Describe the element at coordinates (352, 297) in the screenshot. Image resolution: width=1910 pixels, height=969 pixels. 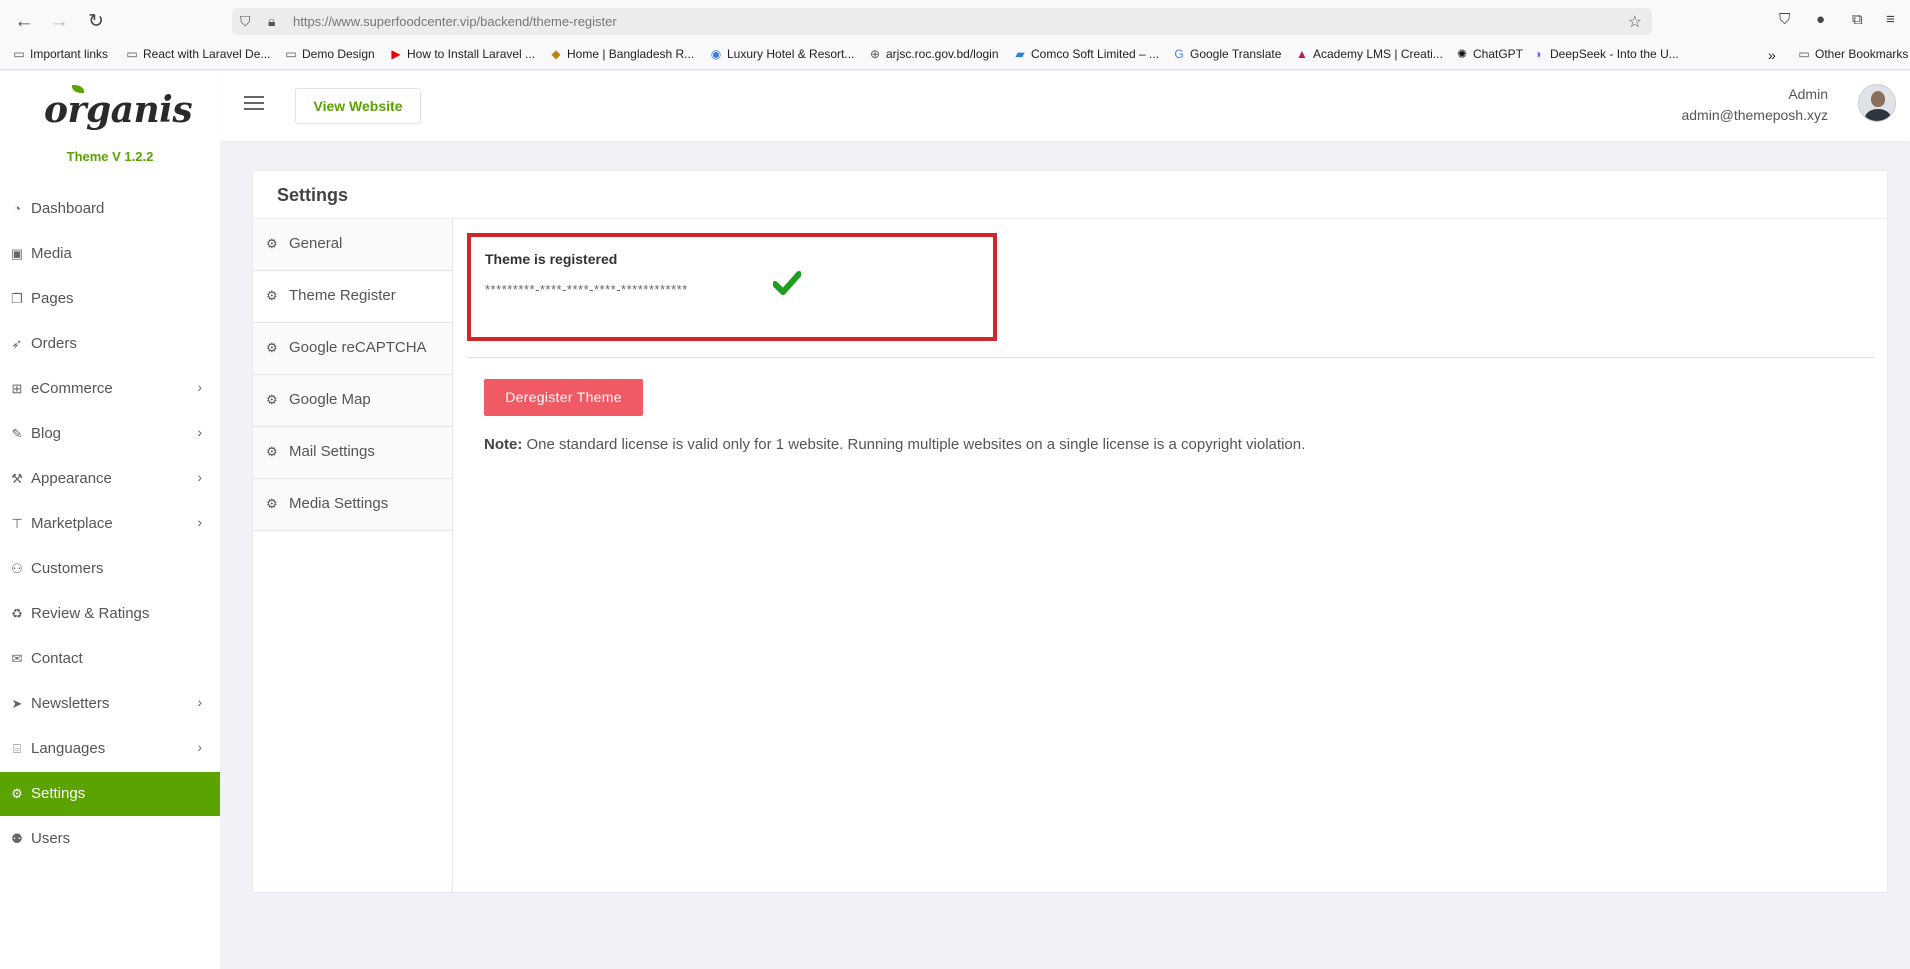
I see `tab-theme-register: ⚙ Theme Register` at that location.